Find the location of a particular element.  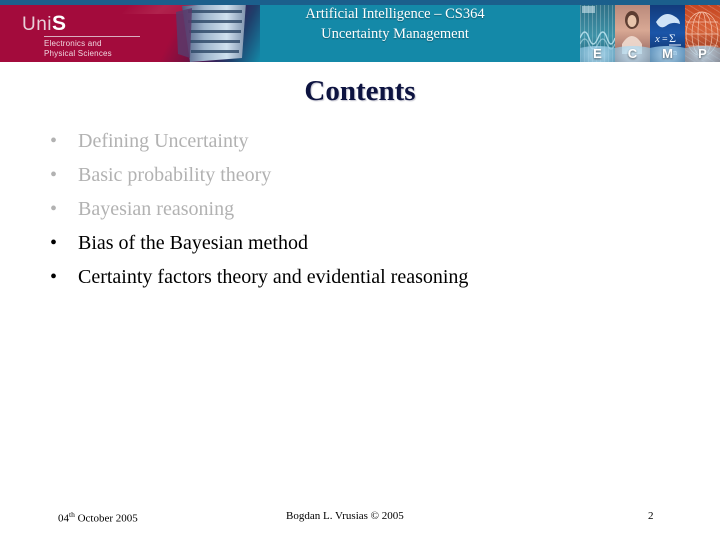

strip-label-e: E is located at coordinates (597, 53).